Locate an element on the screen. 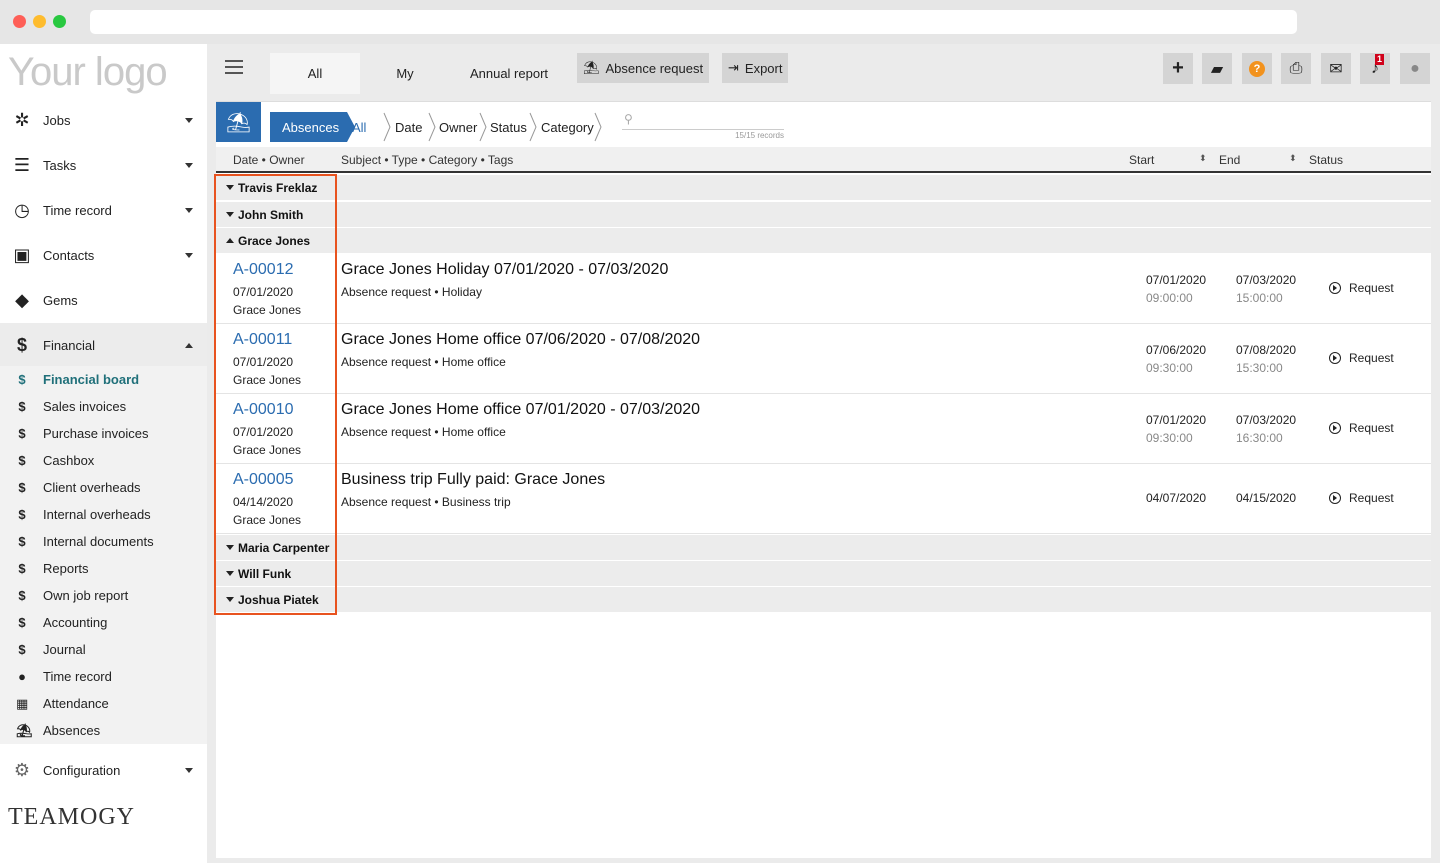  sidebar-subitem-internal-overheads: $ Internal overheads is located at coordinates (103, 514).